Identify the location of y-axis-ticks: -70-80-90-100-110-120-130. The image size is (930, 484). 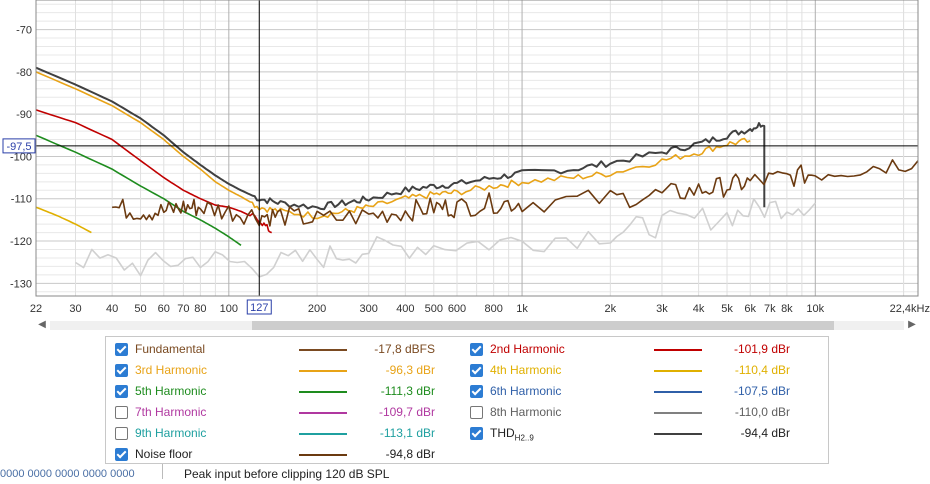
(21, 158).